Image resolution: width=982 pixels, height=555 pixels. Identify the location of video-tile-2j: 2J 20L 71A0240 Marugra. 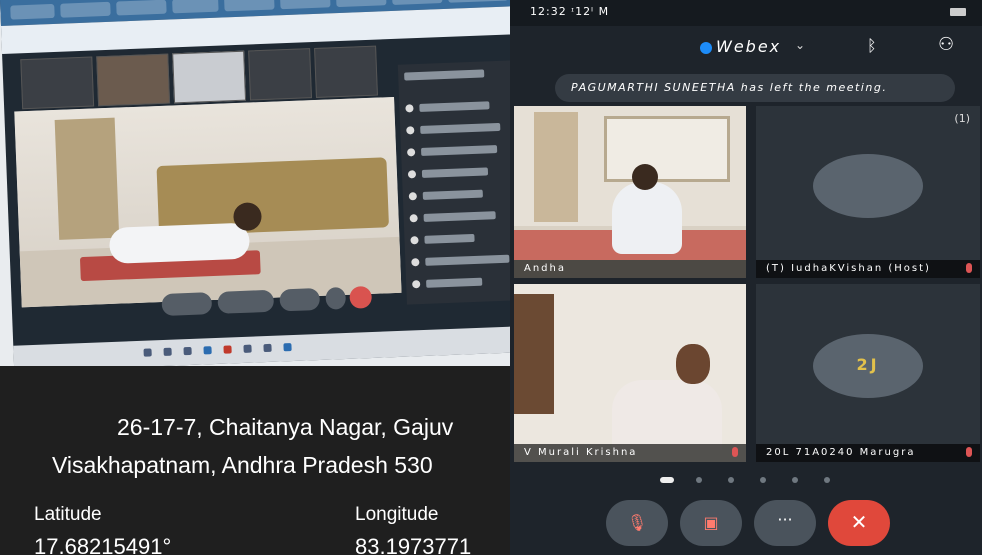
(868, 373).